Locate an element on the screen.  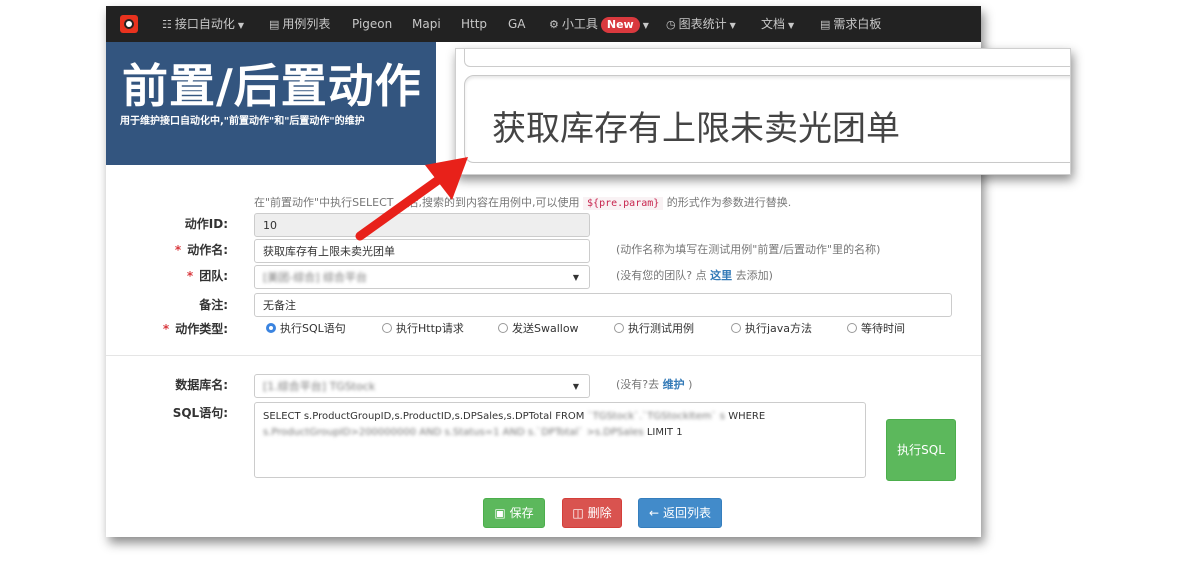
param-code: ${pre.param} is located at coordinates (623, 203).